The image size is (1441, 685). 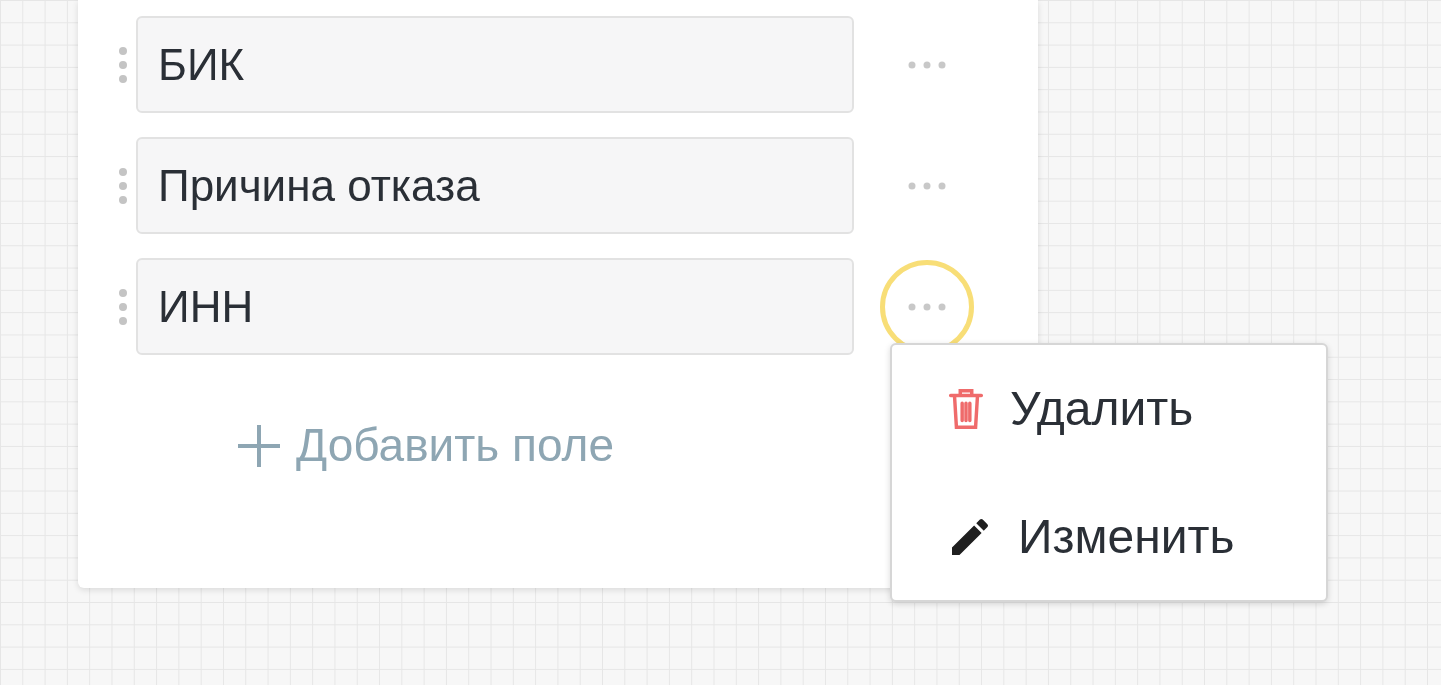 What do you see at coordinates (1136, 536) in the screenshot?
I see `menu-item: Изменить` at bounding box center [1136, 536].